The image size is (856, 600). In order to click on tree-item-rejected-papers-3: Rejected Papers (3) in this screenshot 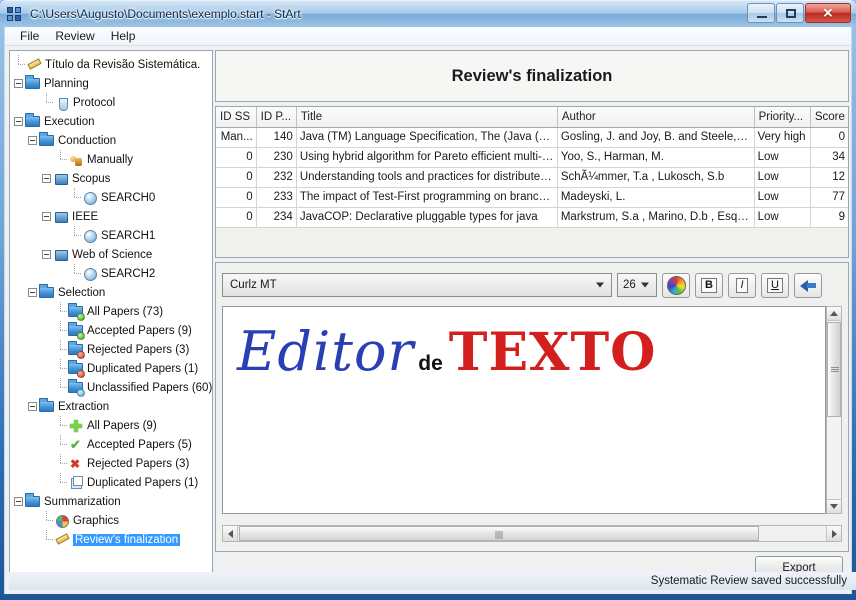, I will do `click(113, 349)`.